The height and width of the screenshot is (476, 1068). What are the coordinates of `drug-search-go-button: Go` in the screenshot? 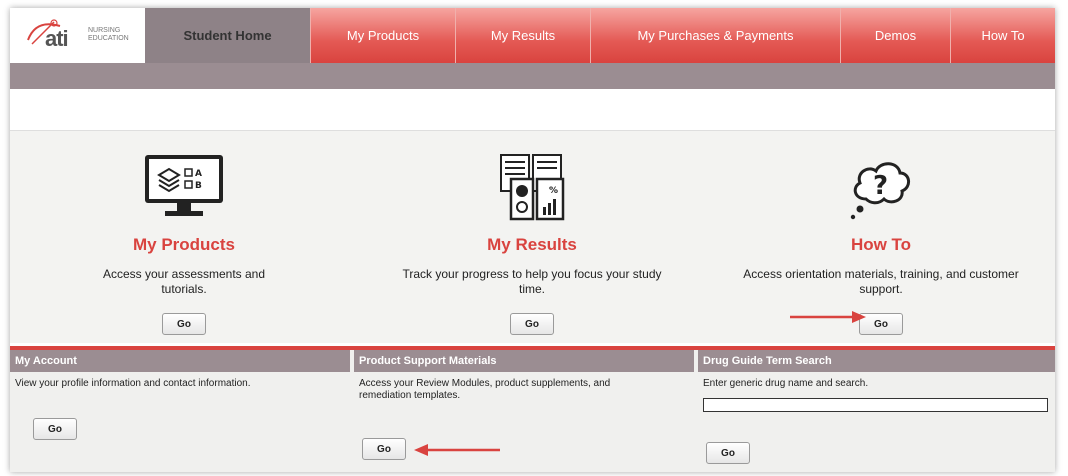 It's located at (728, 453).